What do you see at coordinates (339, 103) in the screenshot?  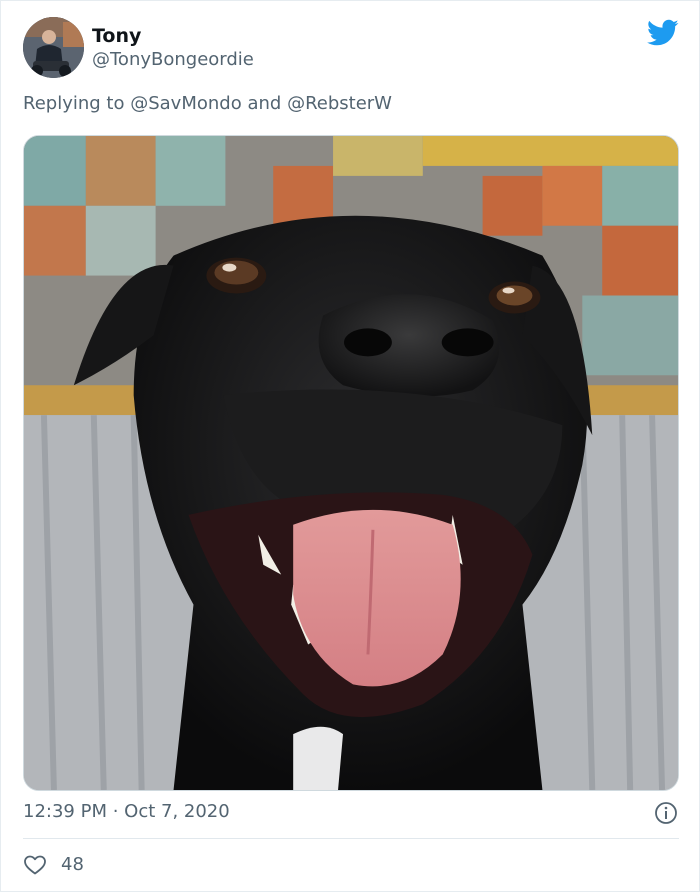 I see `mention-link-2: @RebsterW` at bounding box center [339, 103].